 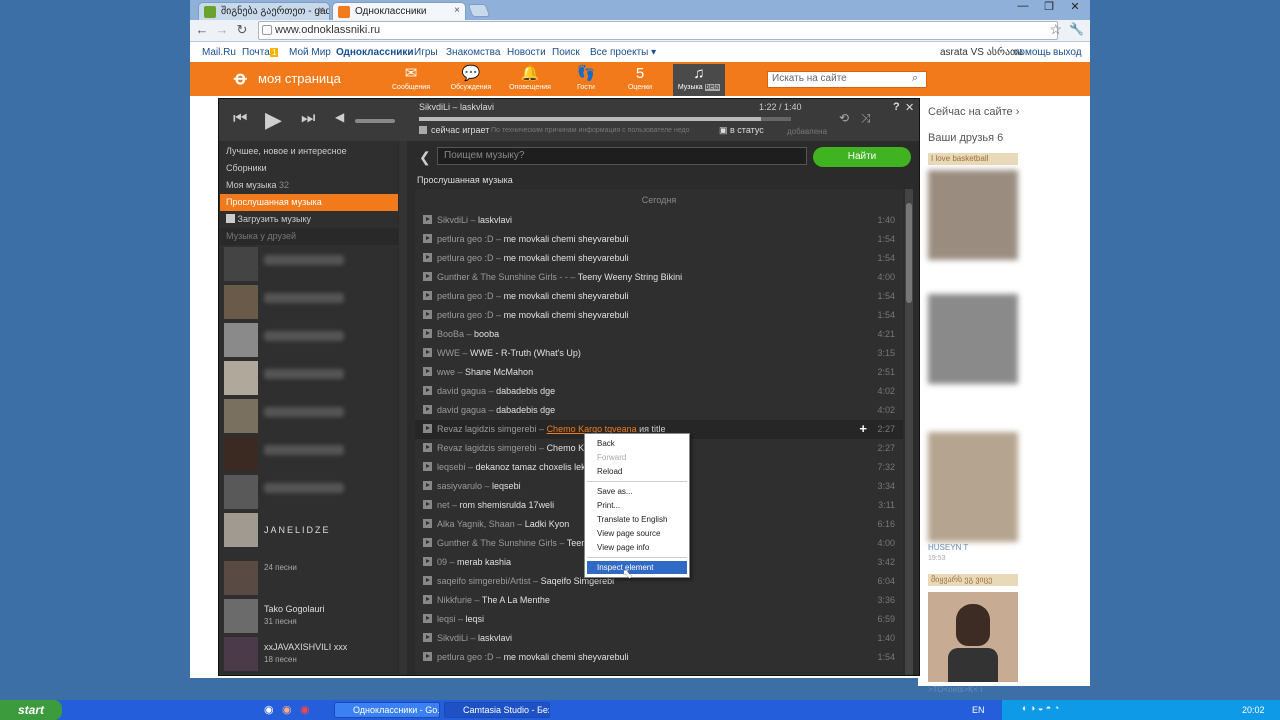 What do you see at coordinates (622, 156) in the screenshot?
I see `music-search-input: Поищем музыку?` at bounding box center [622, 156].